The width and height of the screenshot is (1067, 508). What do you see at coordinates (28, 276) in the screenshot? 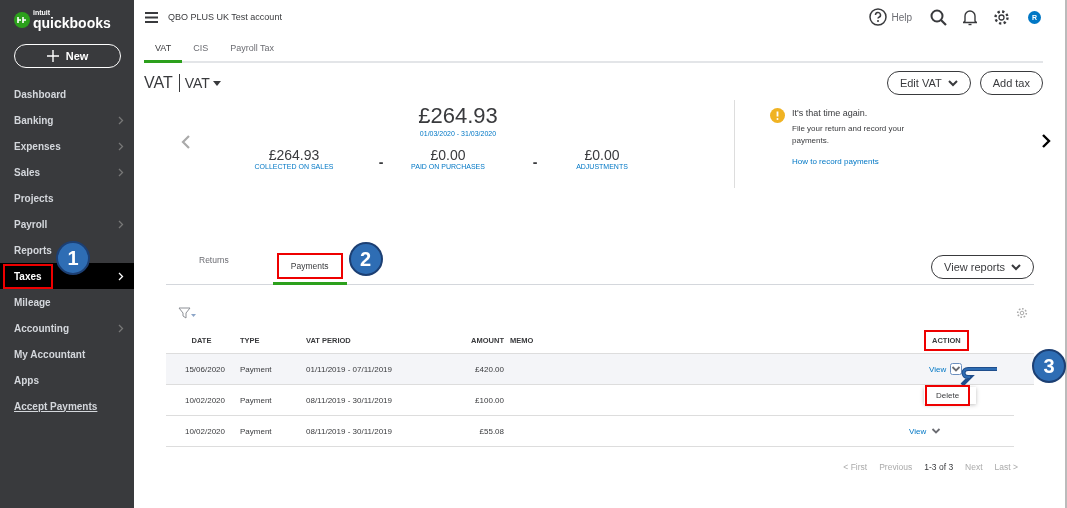
I see `sidebar-item: Taxes` at bounding box center [28, 276].